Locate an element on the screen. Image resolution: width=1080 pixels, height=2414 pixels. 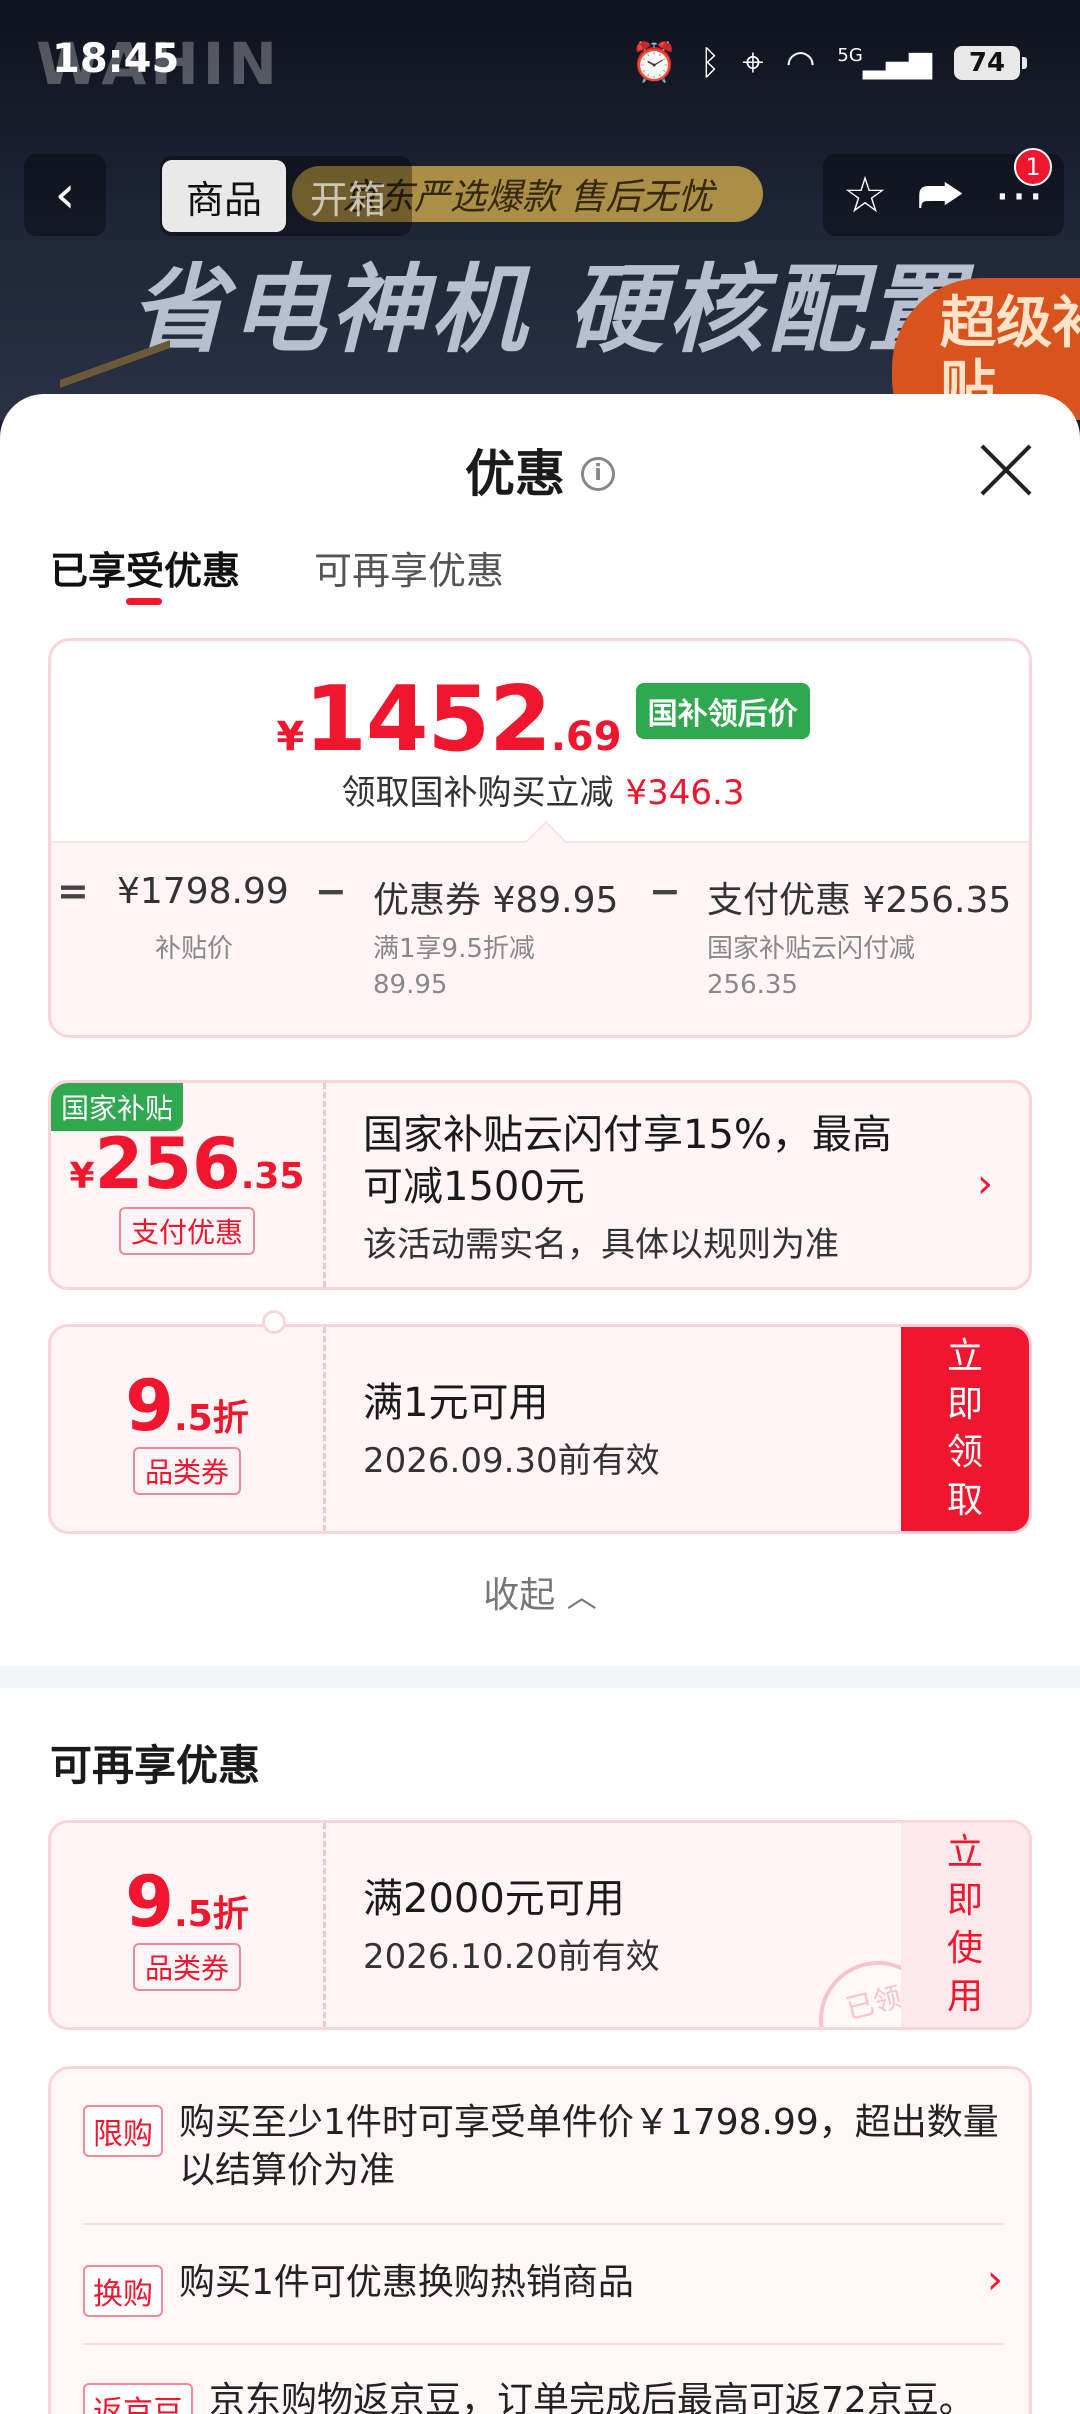
save-line: 领取国补购买立减 ¥346.3 is located at coordinates (540, 789).